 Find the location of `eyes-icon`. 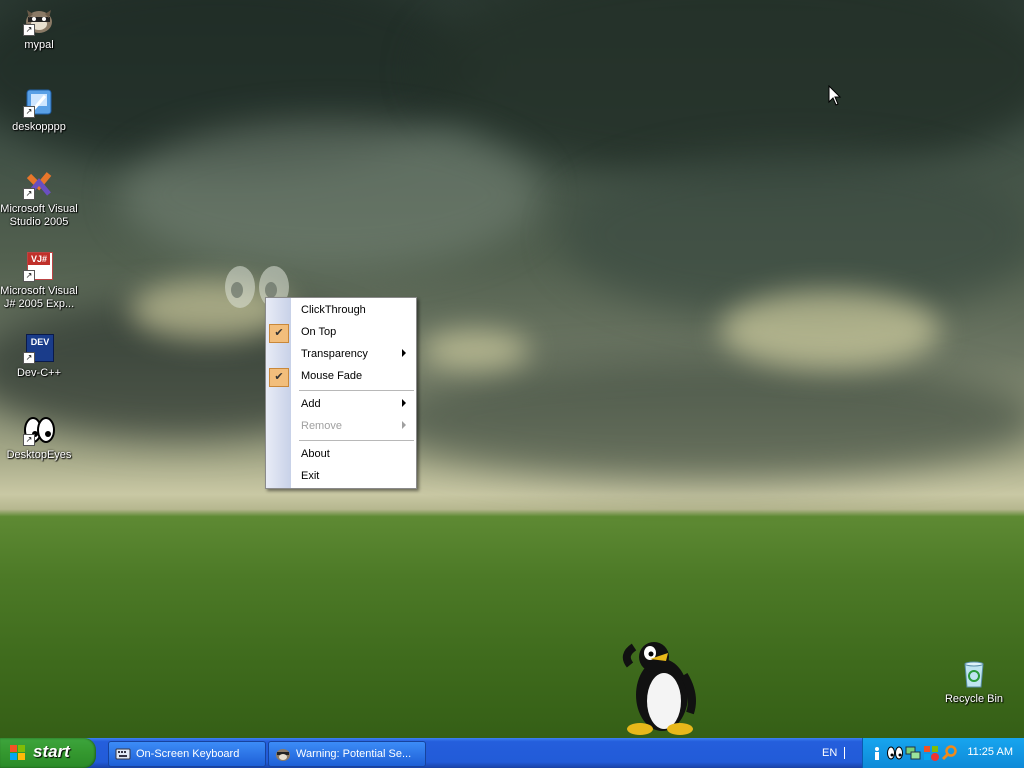

eyes-icon is located at coordinates (895, 753).